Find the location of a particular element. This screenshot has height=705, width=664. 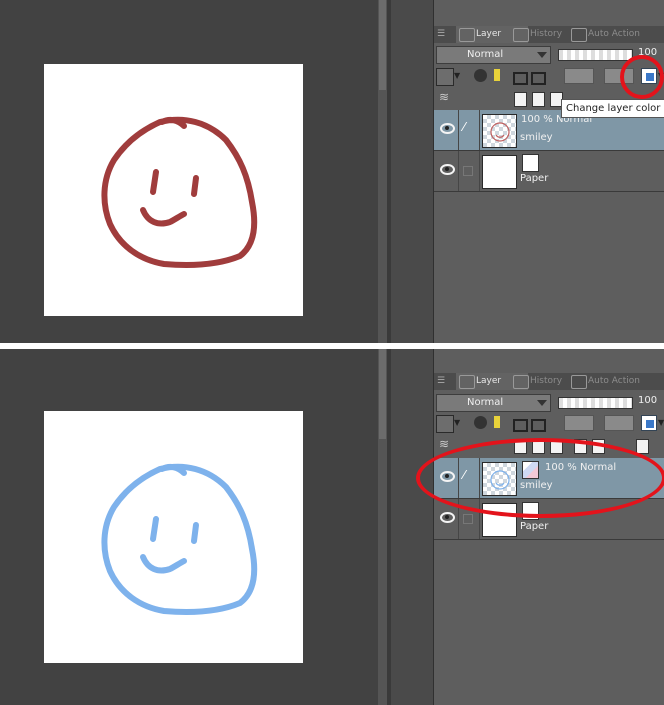

blend-row: Normal 100 is located at coordinates (550, 403).